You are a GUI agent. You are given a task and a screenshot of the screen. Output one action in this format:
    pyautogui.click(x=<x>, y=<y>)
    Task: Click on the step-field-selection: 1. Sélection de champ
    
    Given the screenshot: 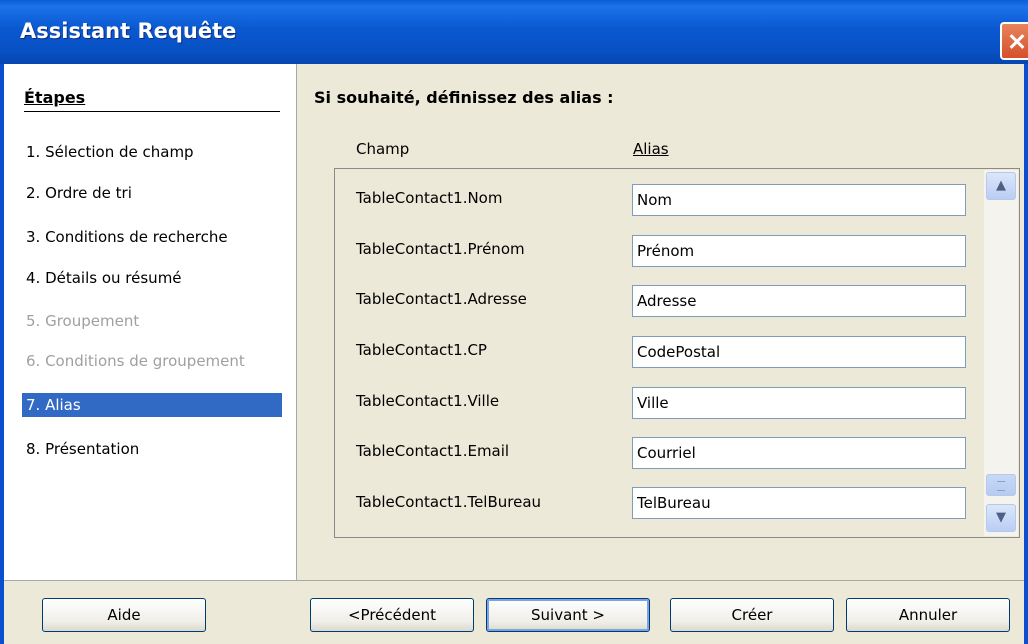 What is the action you would take?
    pyautogui.click(x=152, y=152)
    